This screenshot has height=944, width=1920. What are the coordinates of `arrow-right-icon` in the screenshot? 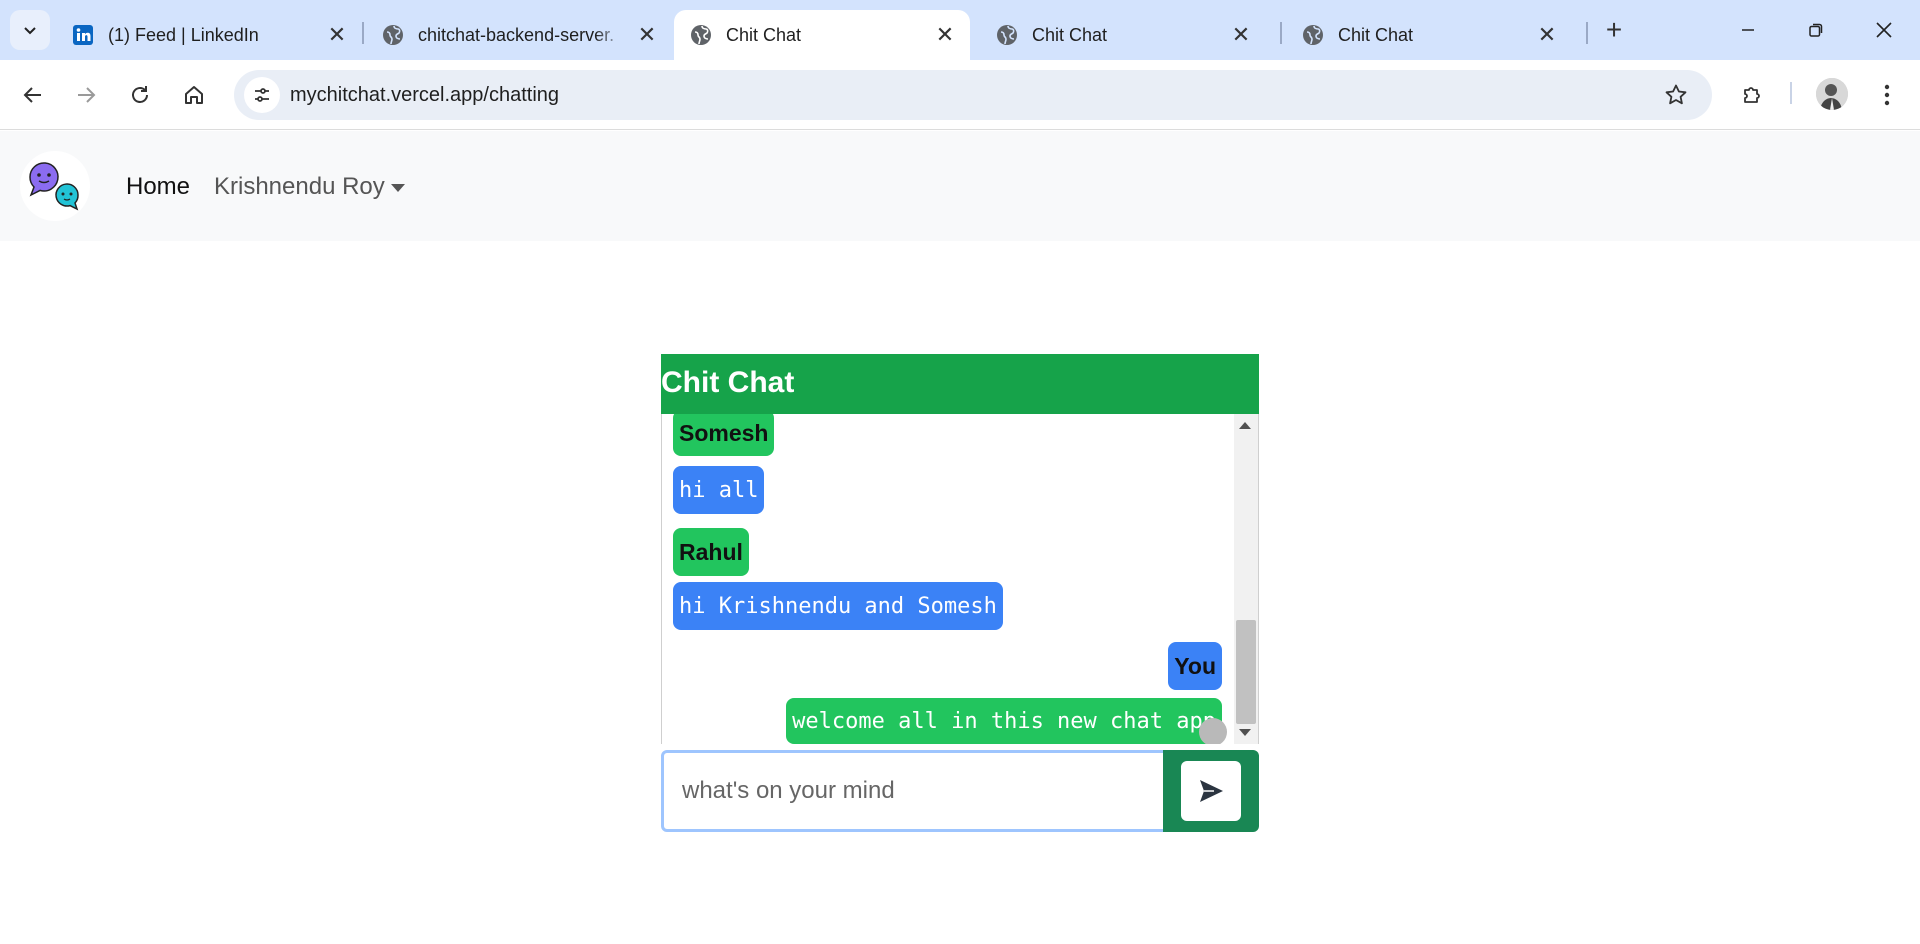 It's located at (87, 95).